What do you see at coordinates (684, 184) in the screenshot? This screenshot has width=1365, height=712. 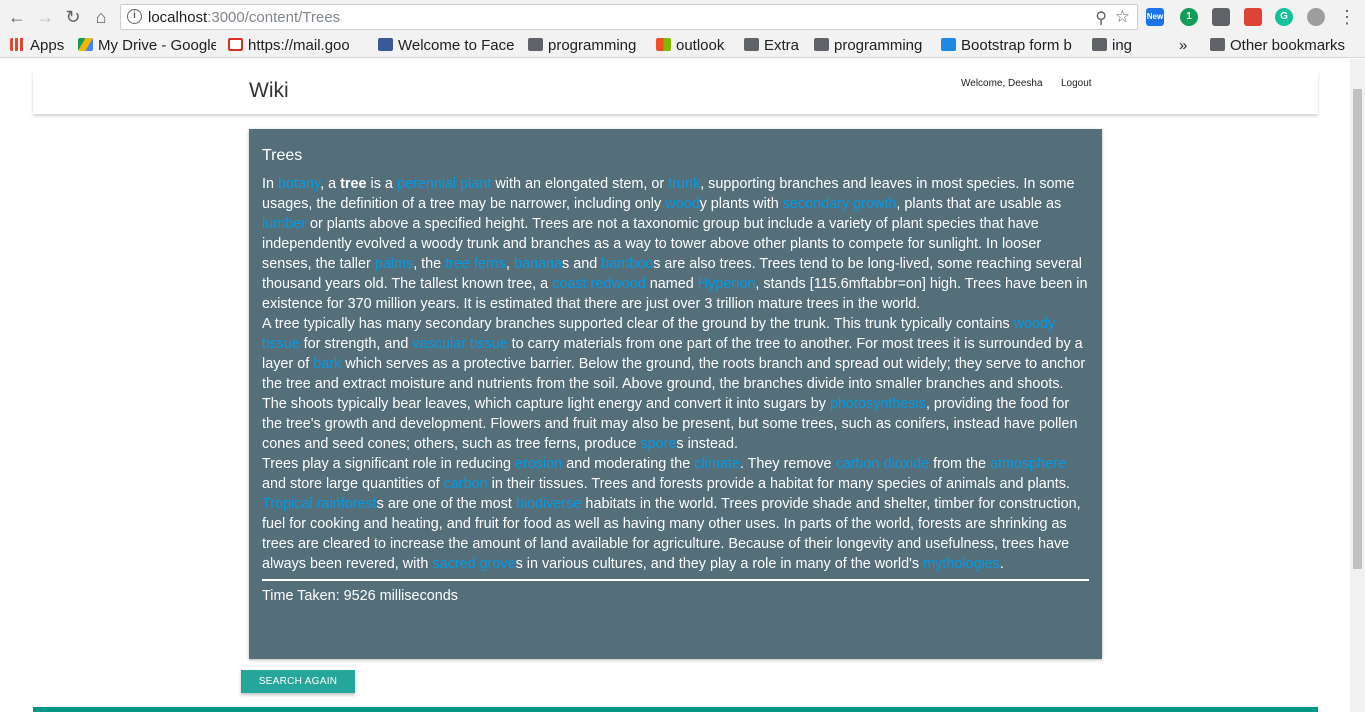 I see `wiki-link: trunk` at bounding box center [684, 184].